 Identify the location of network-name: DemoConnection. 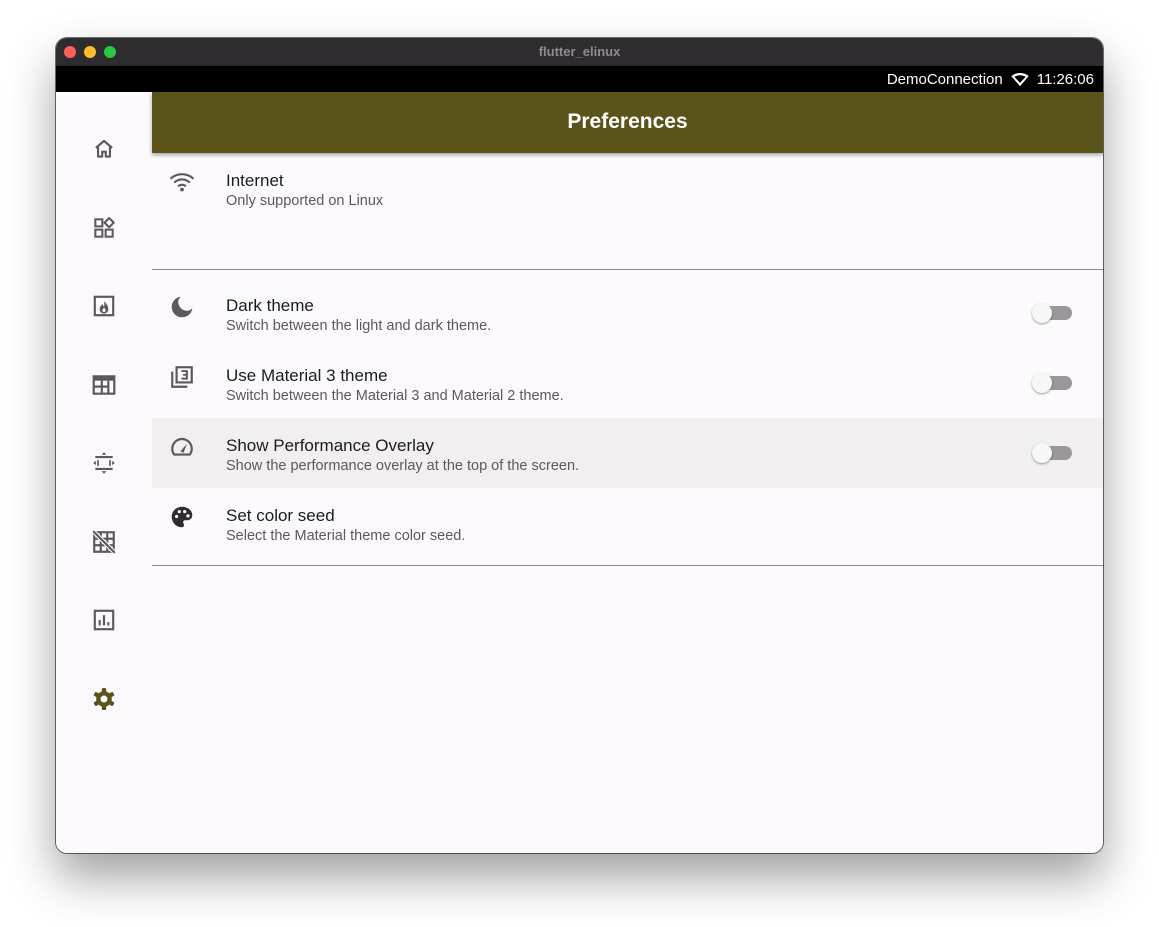
(944, 79).